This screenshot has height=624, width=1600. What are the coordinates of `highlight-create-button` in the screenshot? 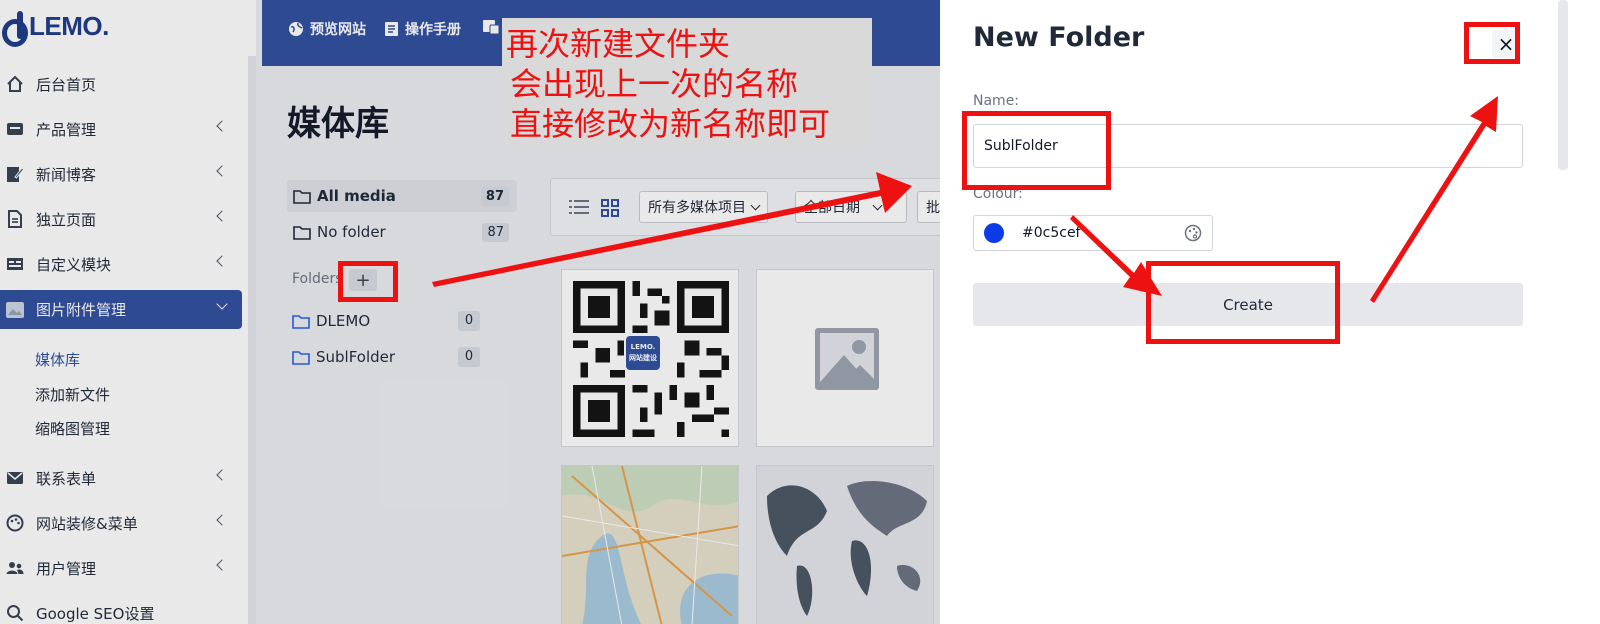 It's located at (1243, 302).